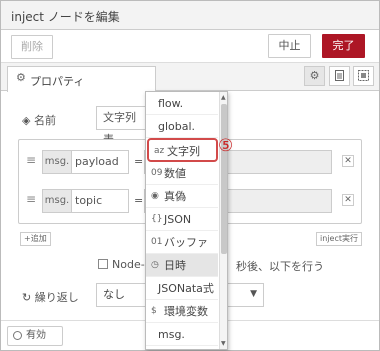 This screenshot has height=351, width=380. What do you see at coordinates (175, 196) in the screenshot?
I see `dropdown-item-label: 真偽` at bounding box center [175, 196].